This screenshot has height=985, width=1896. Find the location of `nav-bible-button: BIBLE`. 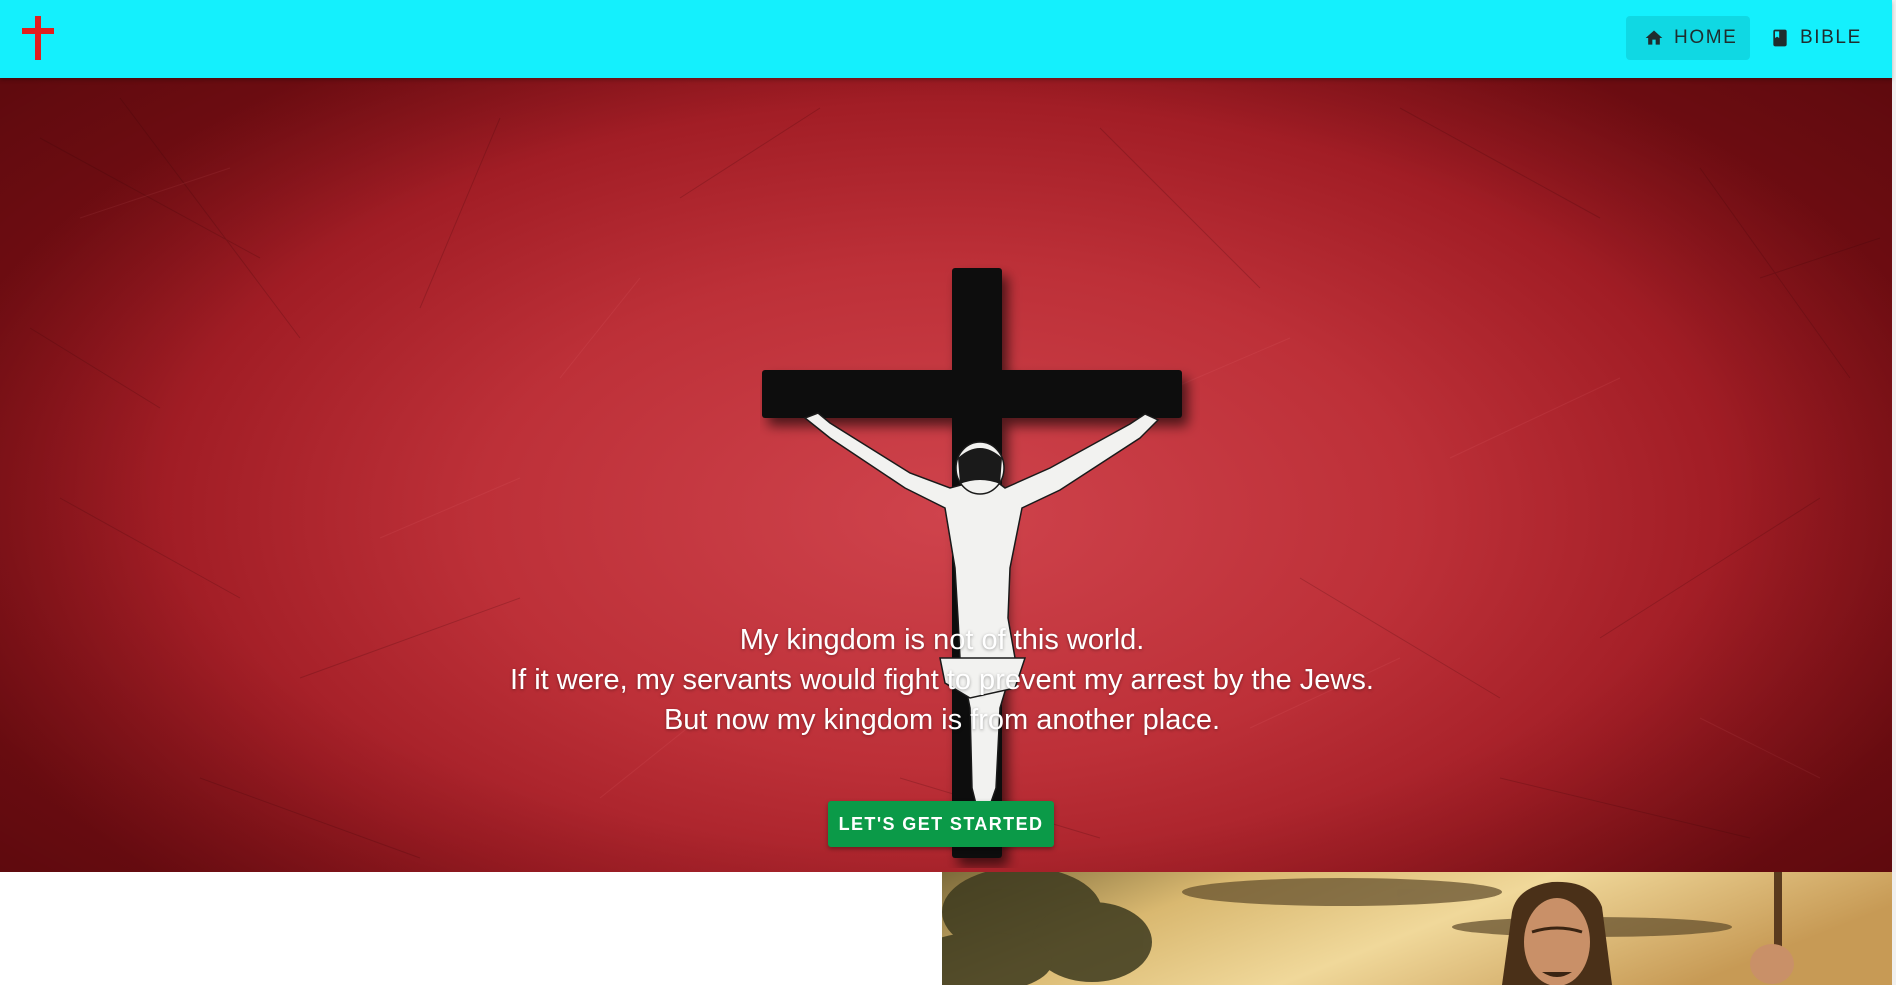

nav-bible-button: BIBLE is located at coordinates (1814, 38).